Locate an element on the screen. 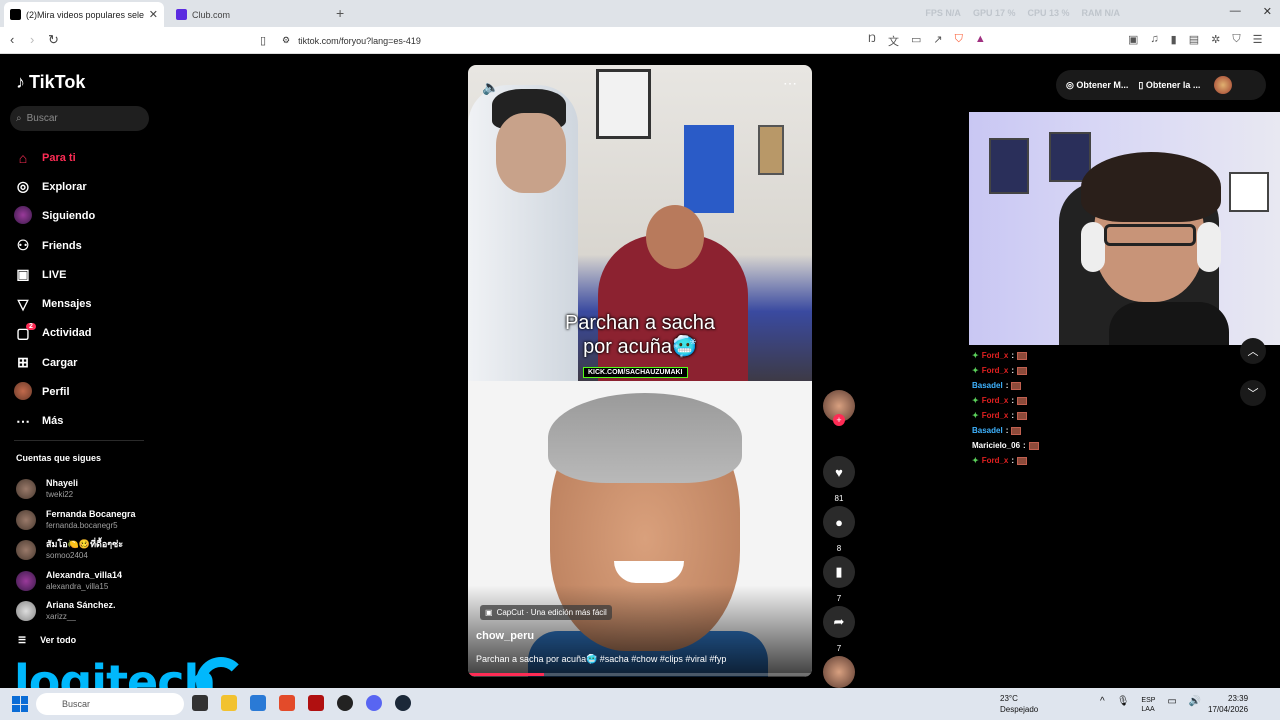 Image resolution: width=1280 pixels, height=720 pixels. more-options-icon: ⋯ is located at coordinates (790, 83).